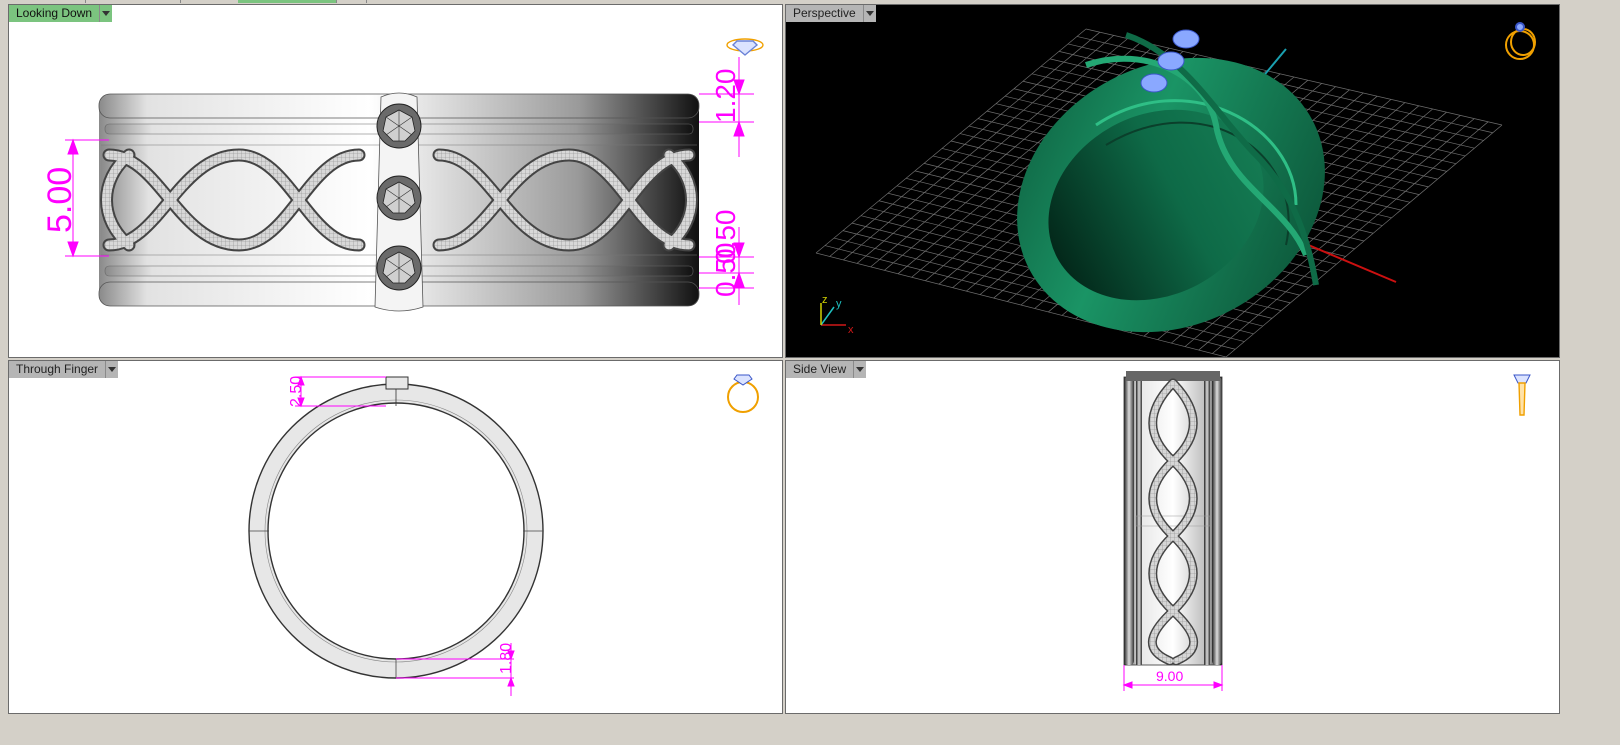 This screenshot has width=1620, height=745. I want to click on stone-settings, so click(399, 202).